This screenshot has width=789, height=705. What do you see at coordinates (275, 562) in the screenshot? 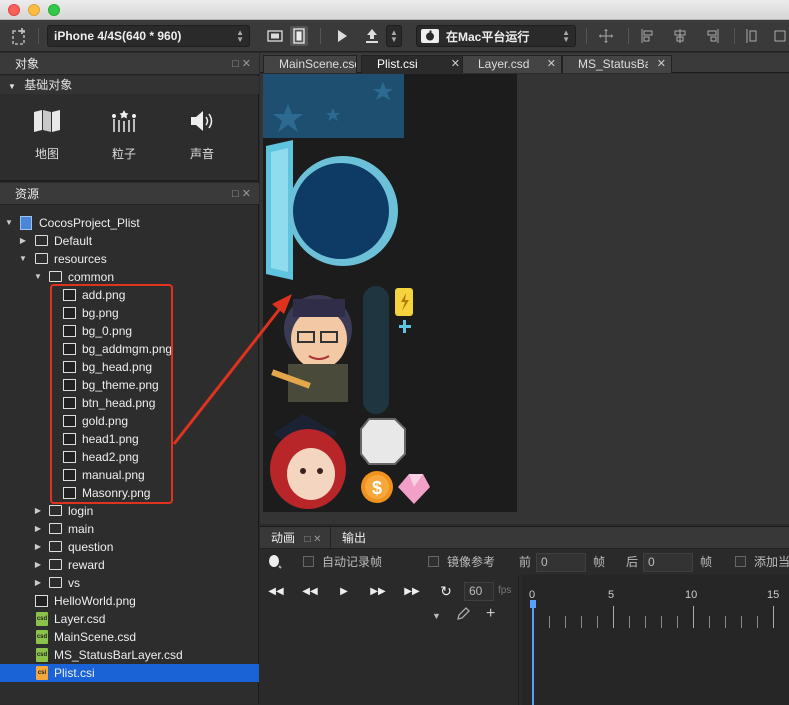
I see `add-keyframe-icon` at bounding box center [275, 562].